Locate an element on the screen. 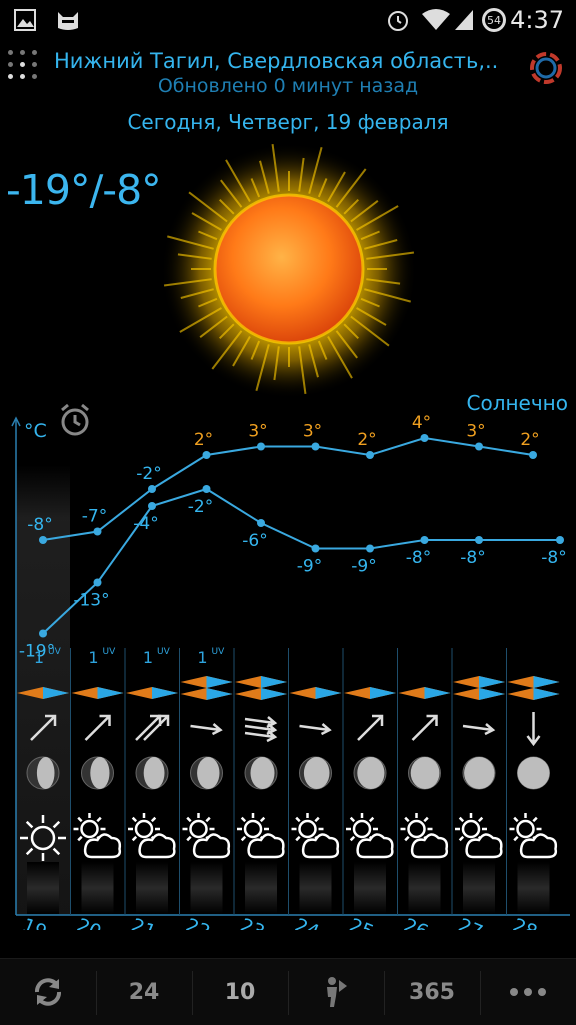 The height and width of the screenshot is (1025, 576). more-icon is located at coordinates (528, 992).